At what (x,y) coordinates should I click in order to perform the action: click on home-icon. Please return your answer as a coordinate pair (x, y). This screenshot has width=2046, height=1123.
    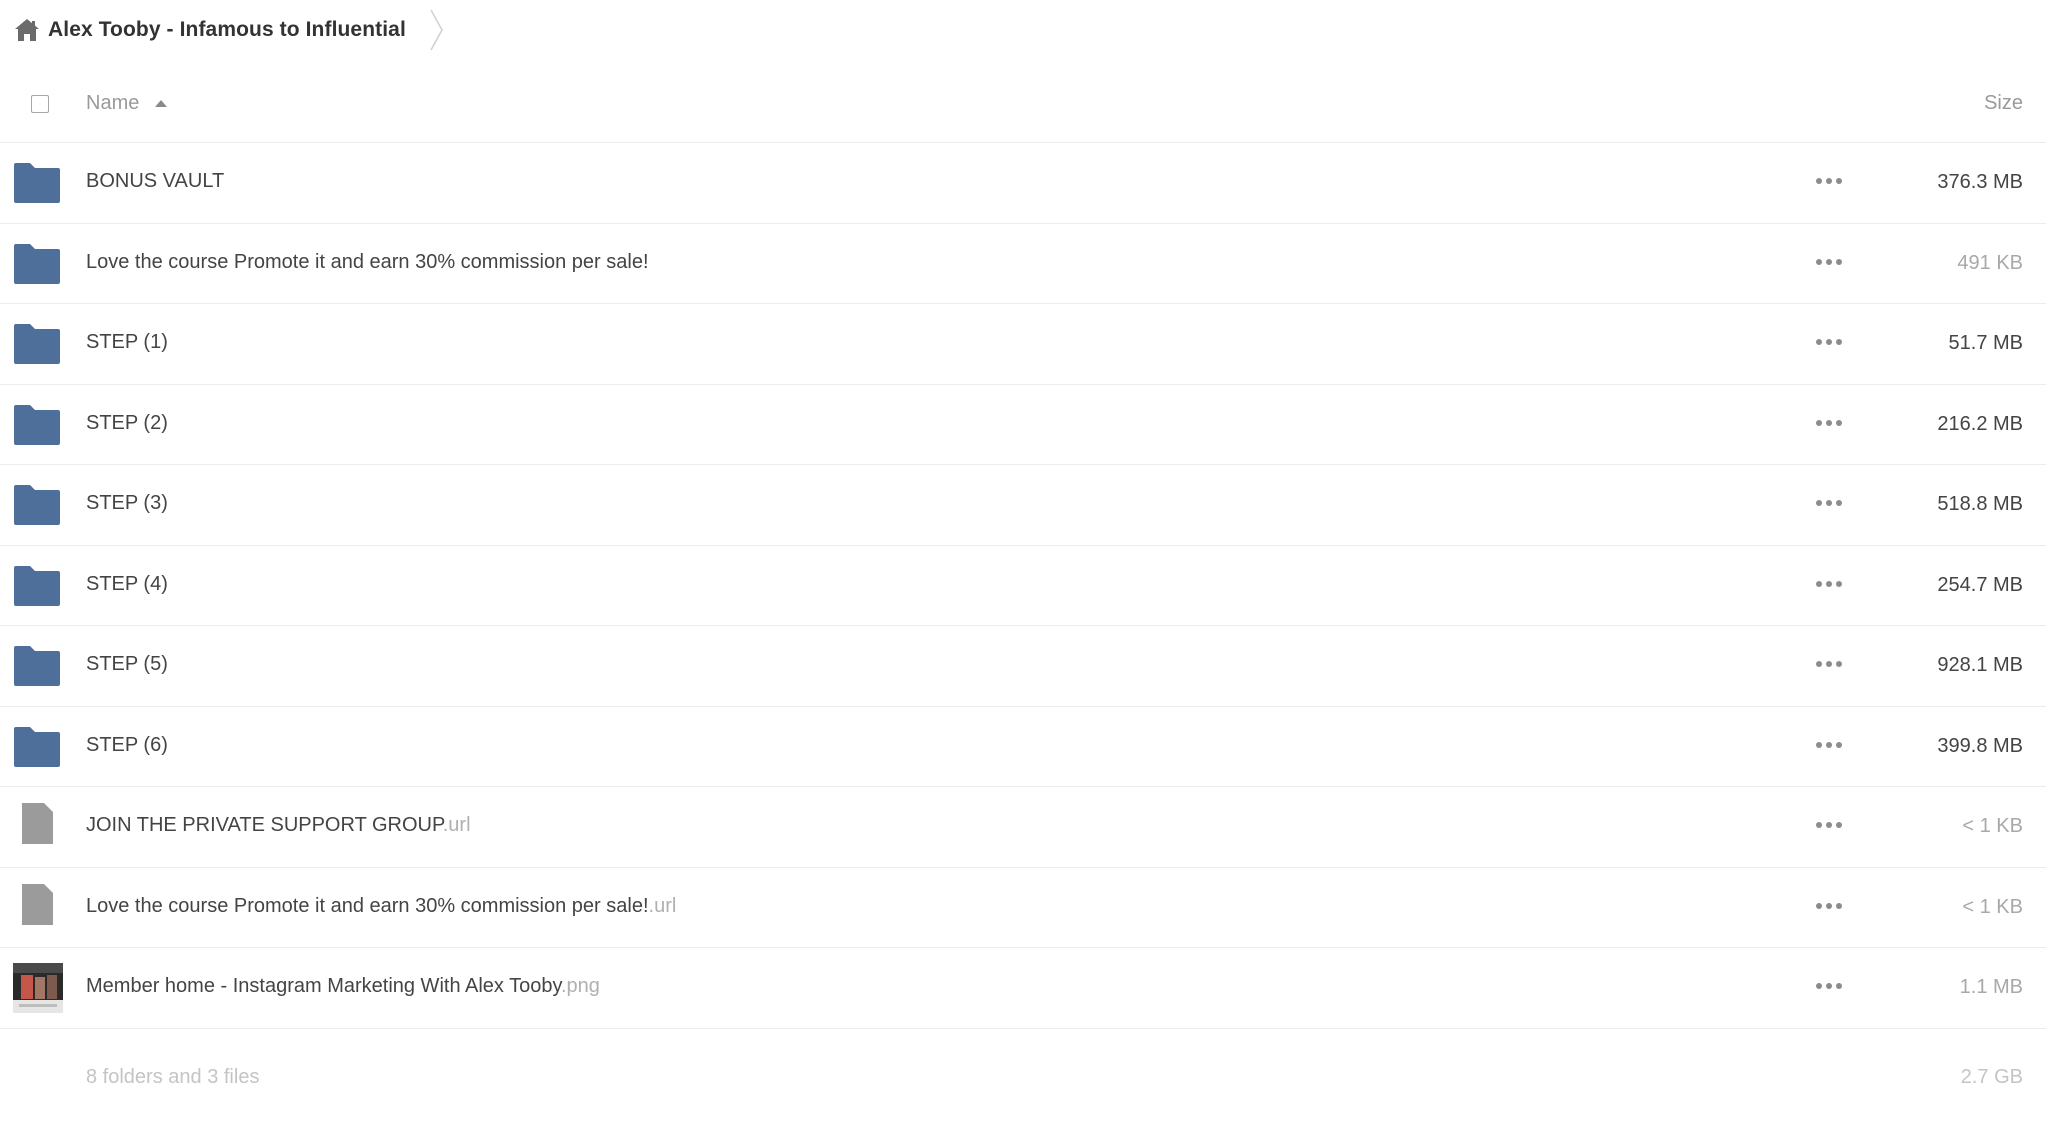
    Looking at the image, I should click on (27, 30).